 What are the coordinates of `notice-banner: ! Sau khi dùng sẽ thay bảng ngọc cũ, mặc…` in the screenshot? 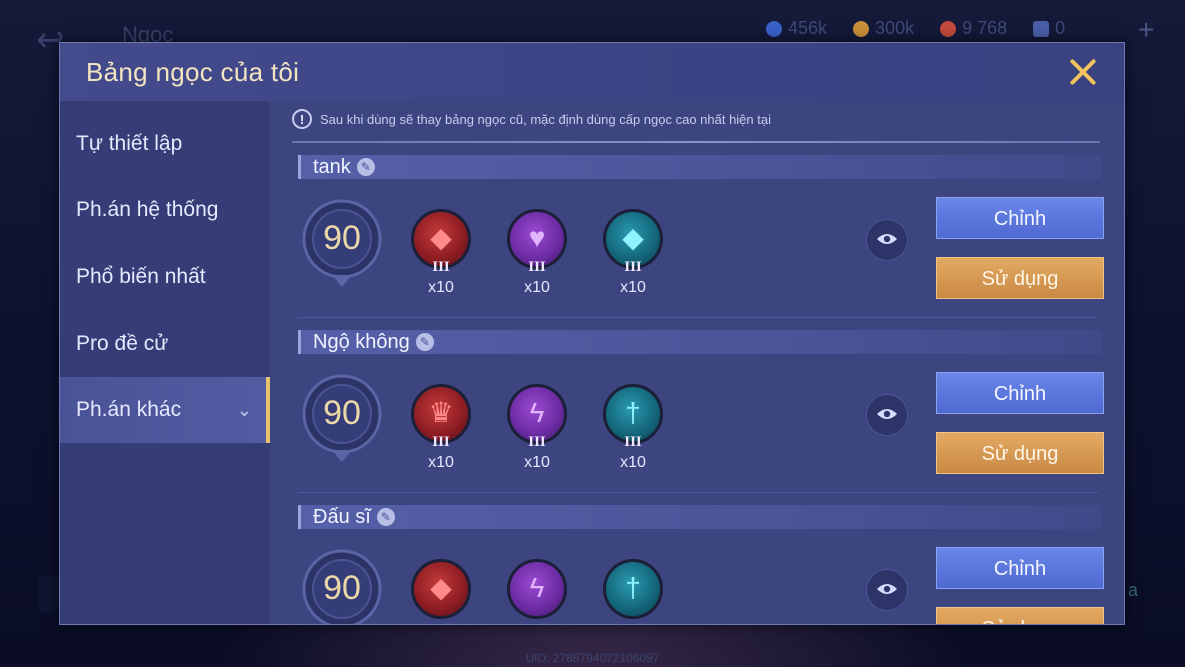 It's located at (531, 119).